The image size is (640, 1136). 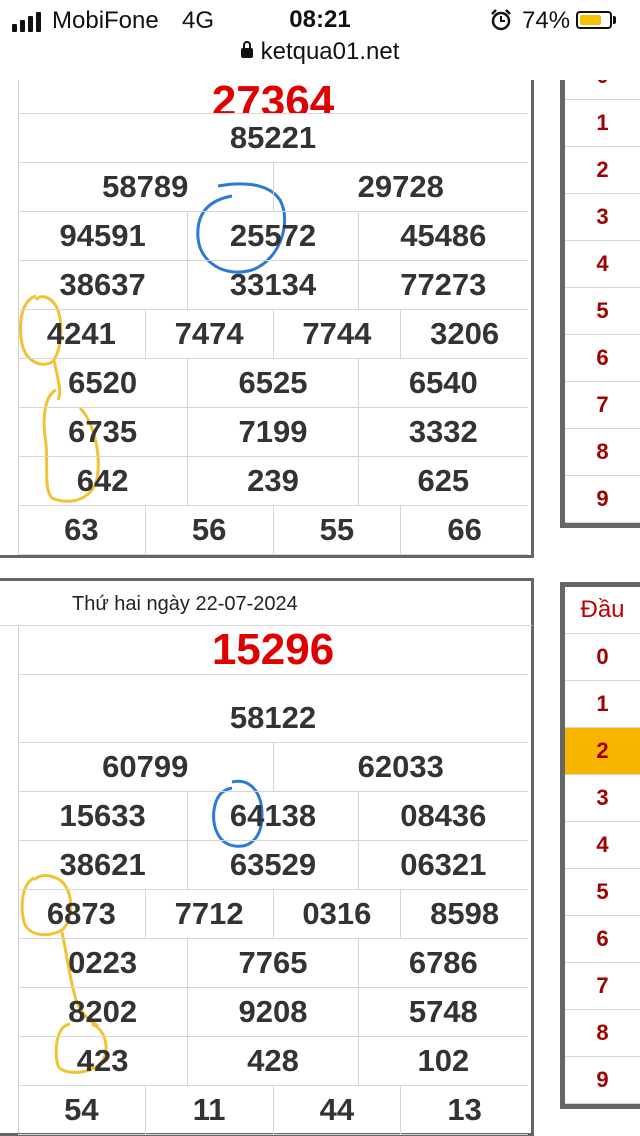 I want to click on prize-number: 7199, so click(x=272, y=432).